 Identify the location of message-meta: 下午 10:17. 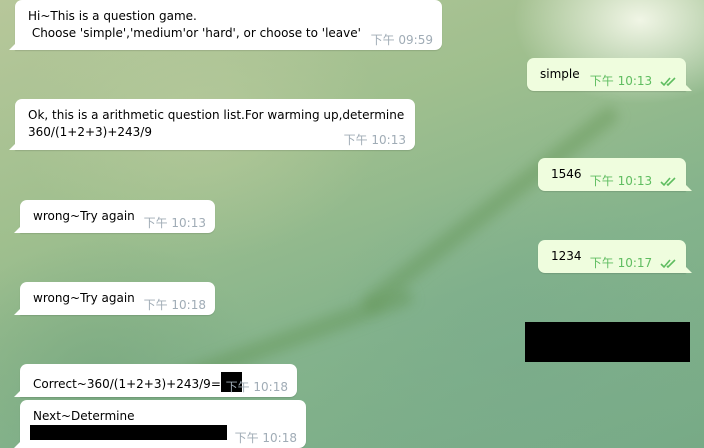
(634, 263).